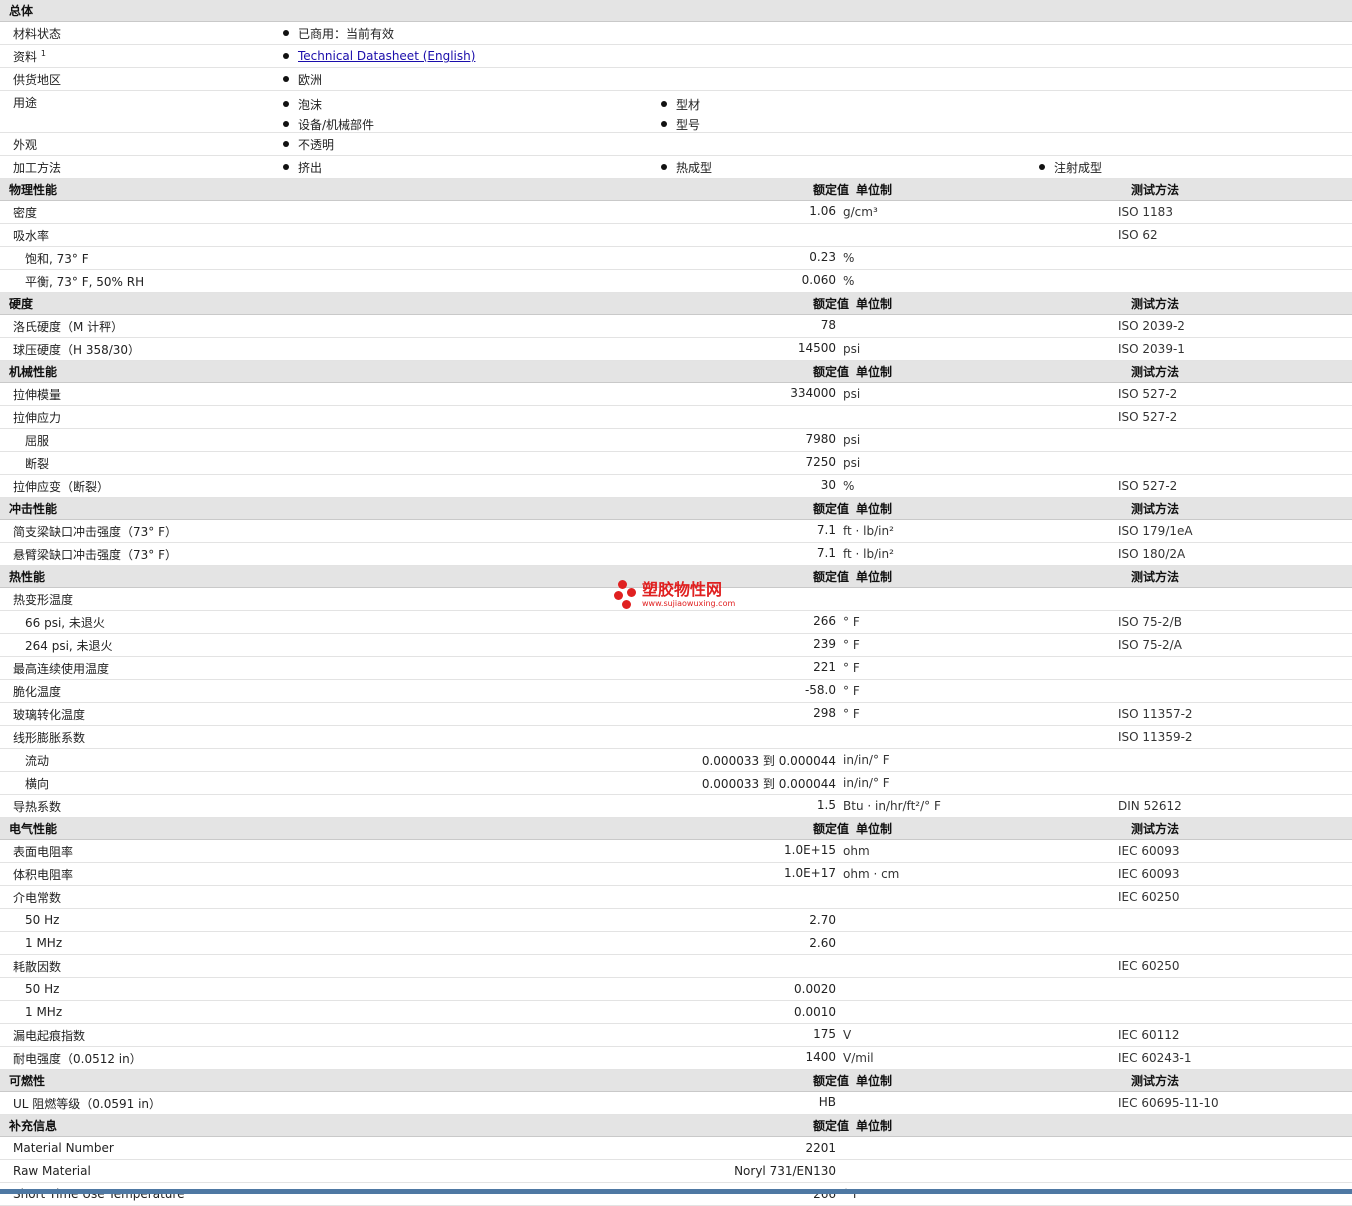 The height and width of the screenshot is (1206, 1352). I want to click on property-row: 球压硬度（H 358/30） 14500 psi ISO 2039-1, so click(676, 349).